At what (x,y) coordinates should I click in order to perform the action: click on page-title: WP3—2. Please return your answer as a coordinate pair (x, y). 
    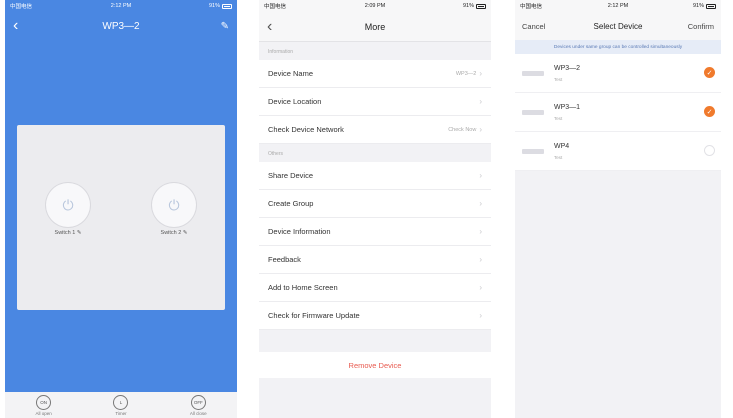
    Looking at the image, I should click on (121, 26).